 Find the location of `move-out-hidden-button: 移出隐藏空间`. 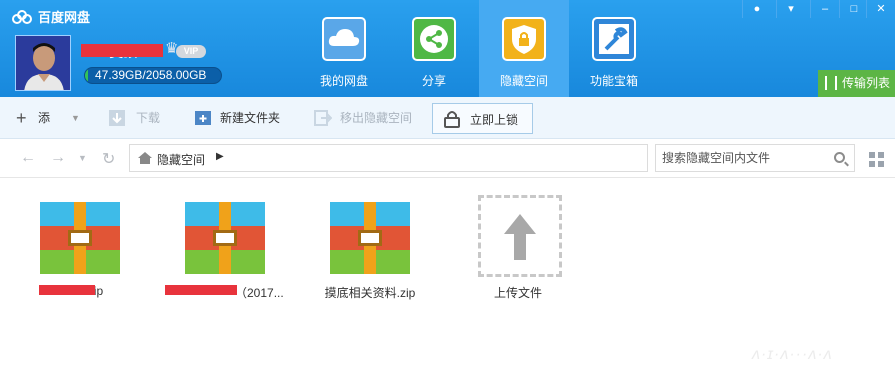

move-out-hidden-button: 移出隐藏空间 is located at coordinates (366, 118).